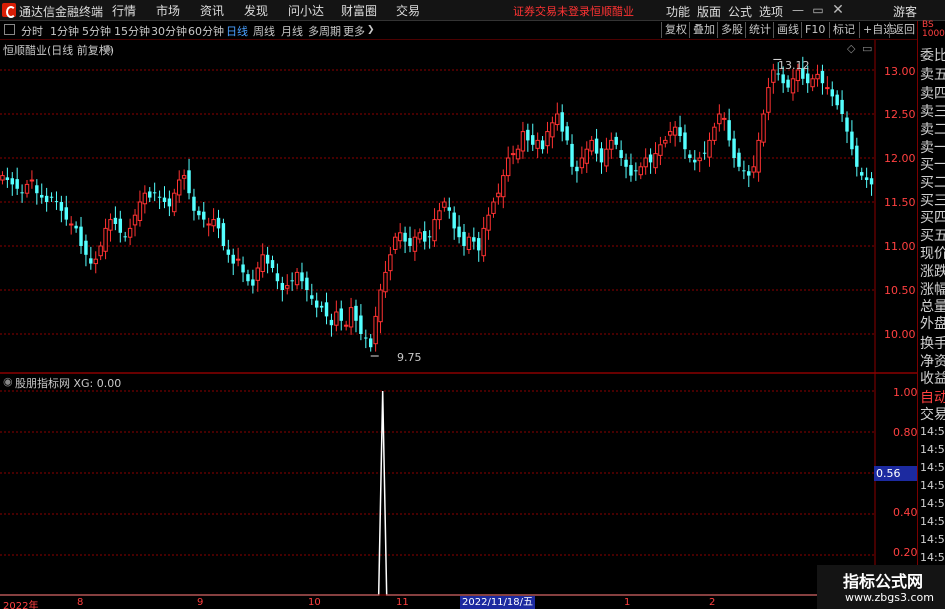  Describe the element at coordinates (867, 48) in the screenshot. I see `expand-icon: ▭` at that location.